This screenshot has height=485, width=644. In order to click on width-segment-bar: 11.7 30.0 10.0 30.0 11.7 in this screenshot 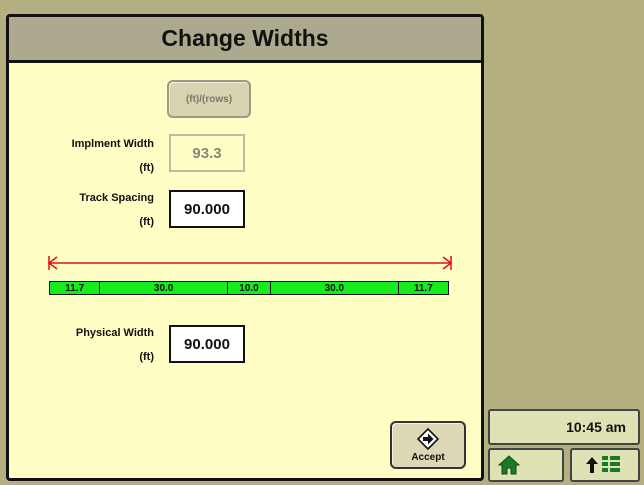, I will do `click(249, 288)`.